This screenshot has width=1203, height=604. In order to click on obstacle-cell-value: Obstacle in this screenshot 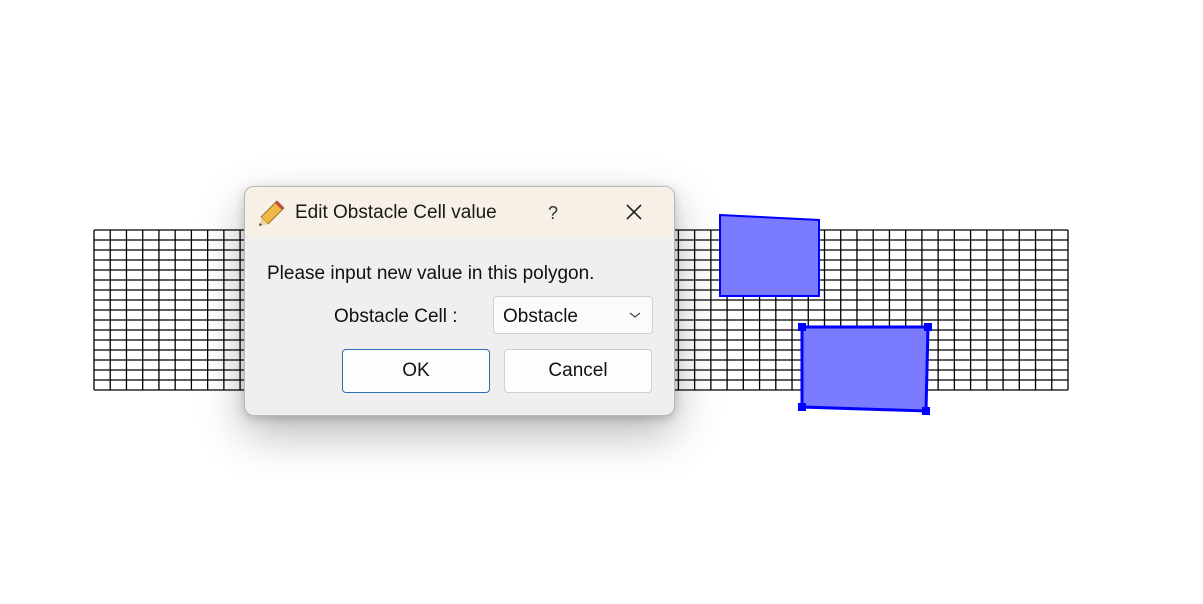, I will do `click(540, 316)`.